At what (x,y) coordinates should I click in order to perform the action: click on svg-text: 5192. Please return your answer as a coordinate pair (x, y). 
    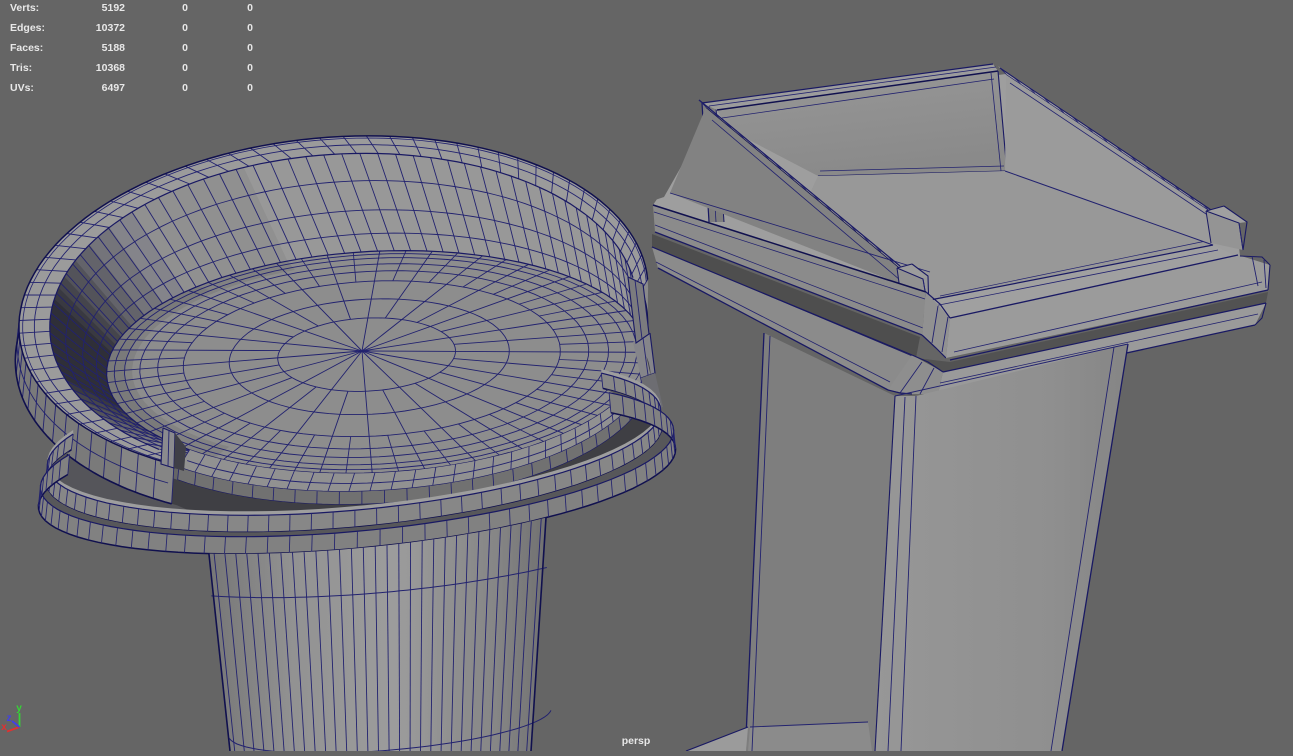
    Looking at the image, I should click on (114, 8).